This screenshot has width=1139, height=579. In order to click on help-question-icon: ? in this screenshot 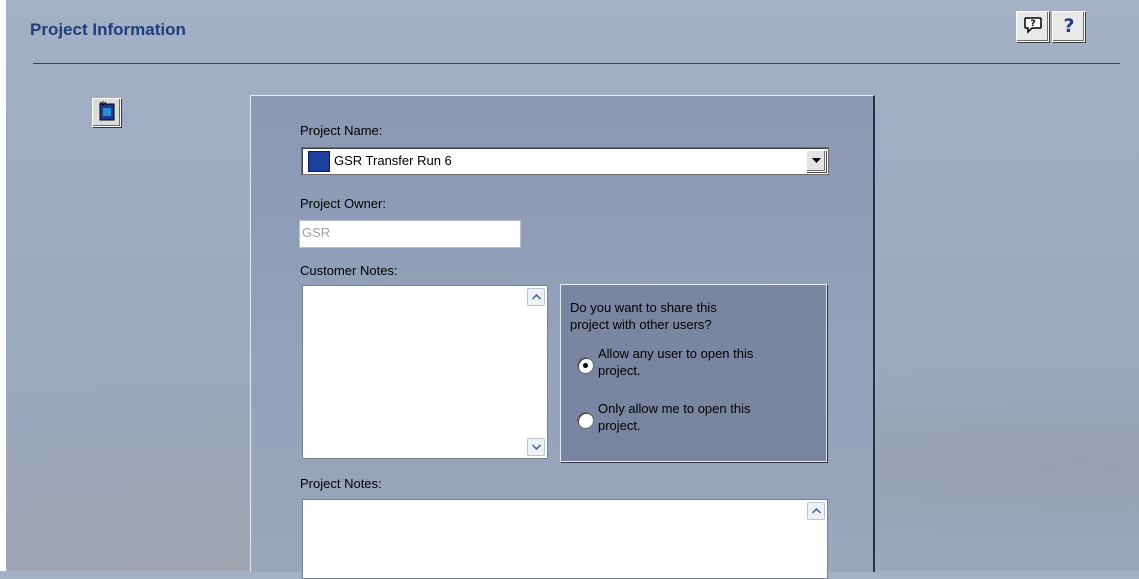, I will do `click(1069, 26)`.